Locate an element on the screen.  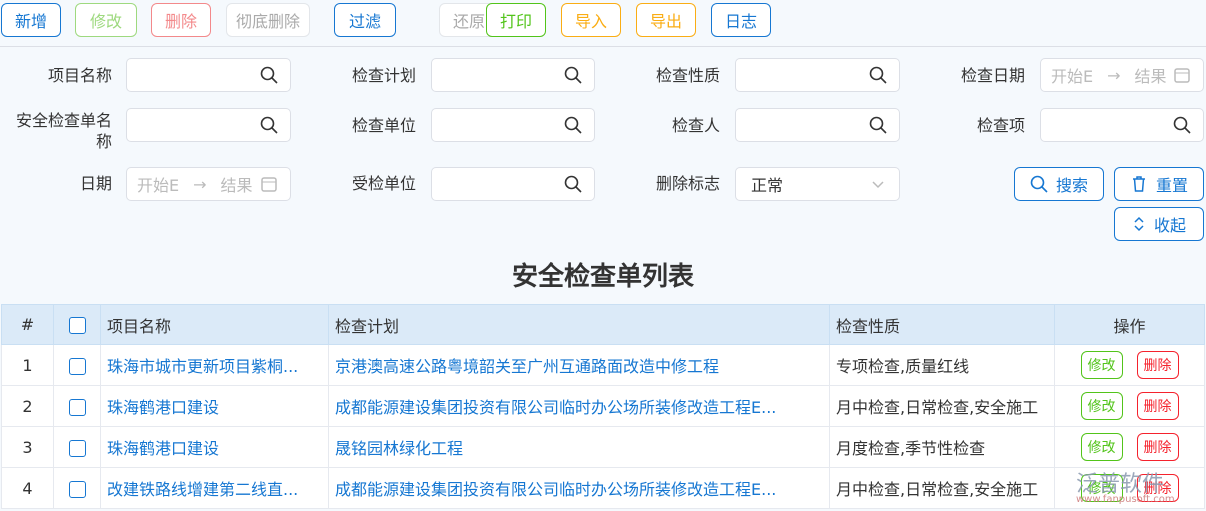
date-range: 开始E → 结果 is located at coordinates (208, 184).